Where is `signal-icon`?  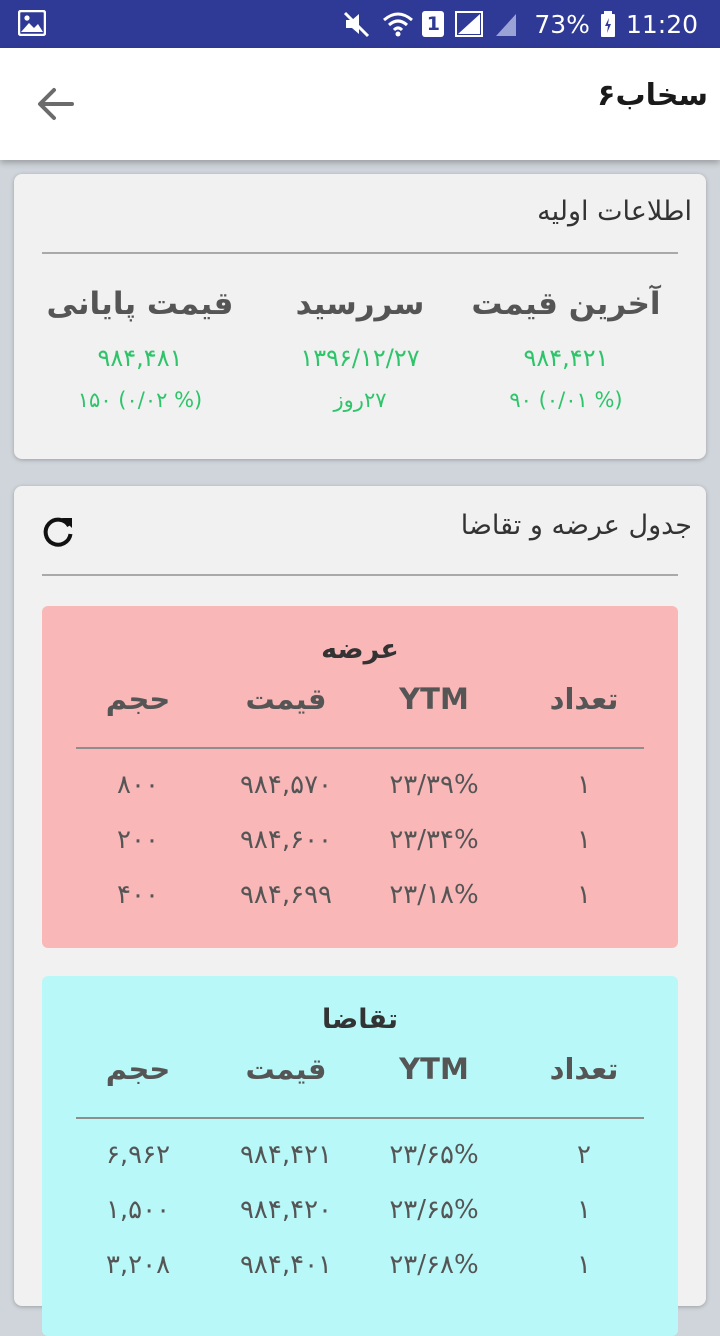
signal-icon is located at coordinates (469, 24).